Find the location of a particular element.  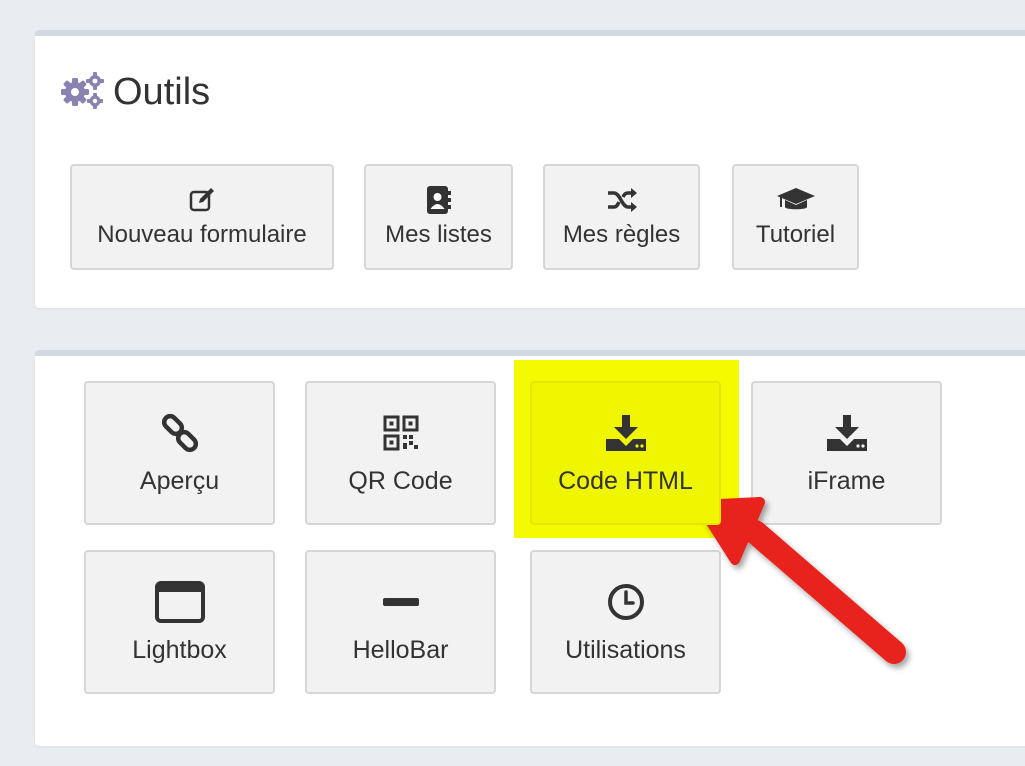

apercu-button: Aperçu is located at coordinates (179, 453).